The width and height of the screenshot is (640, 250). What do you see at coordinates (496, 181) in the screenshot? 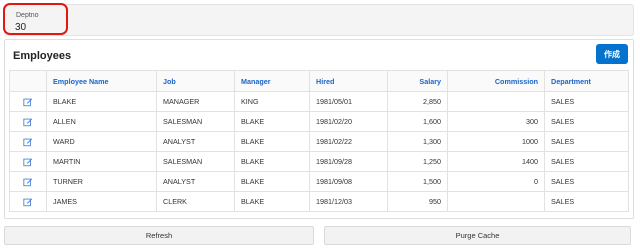
I see `cell-commission: 0` at bounding box center [496, 181].